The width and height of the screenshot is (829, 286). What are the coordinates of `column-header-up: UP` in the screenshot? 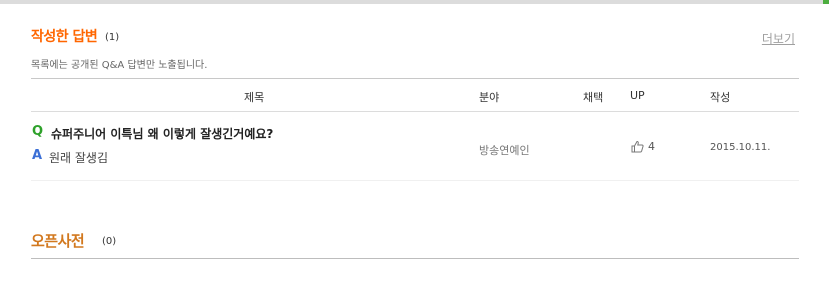 It's located at (637, 95).